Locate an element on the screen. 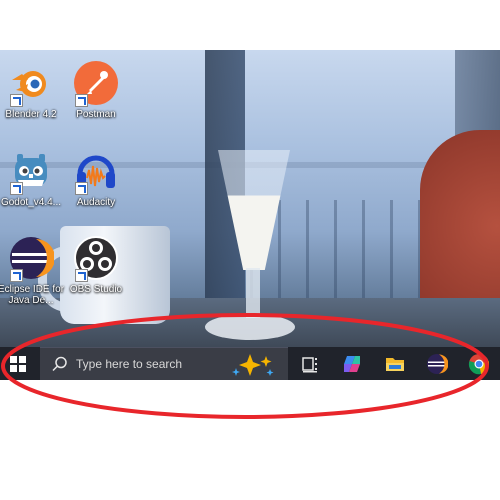 This screenshot has width=500, height=500. search-placeholder: Type here to search is located at coordinates (129, 364).